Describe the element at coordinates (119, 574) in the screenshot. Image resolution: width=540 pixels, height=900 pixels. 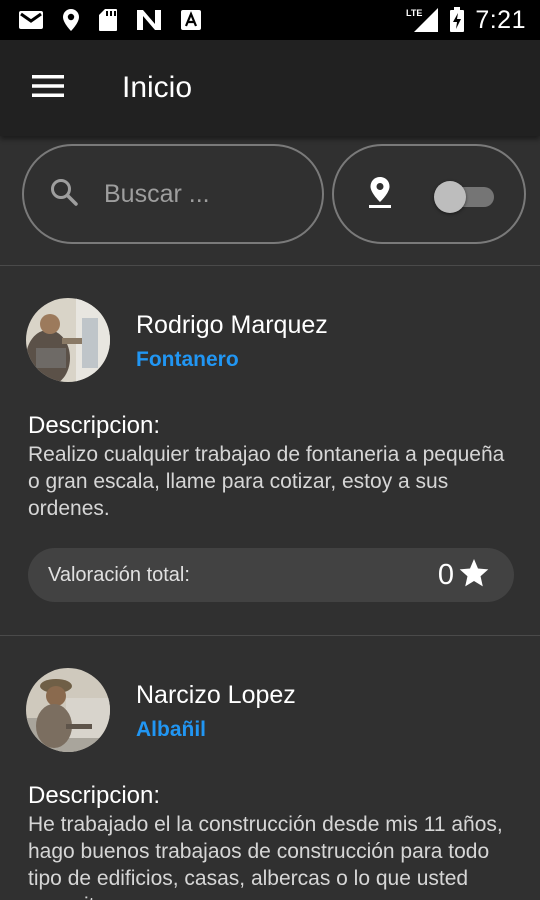
I see `rating-label: Valoración total:` at that location.